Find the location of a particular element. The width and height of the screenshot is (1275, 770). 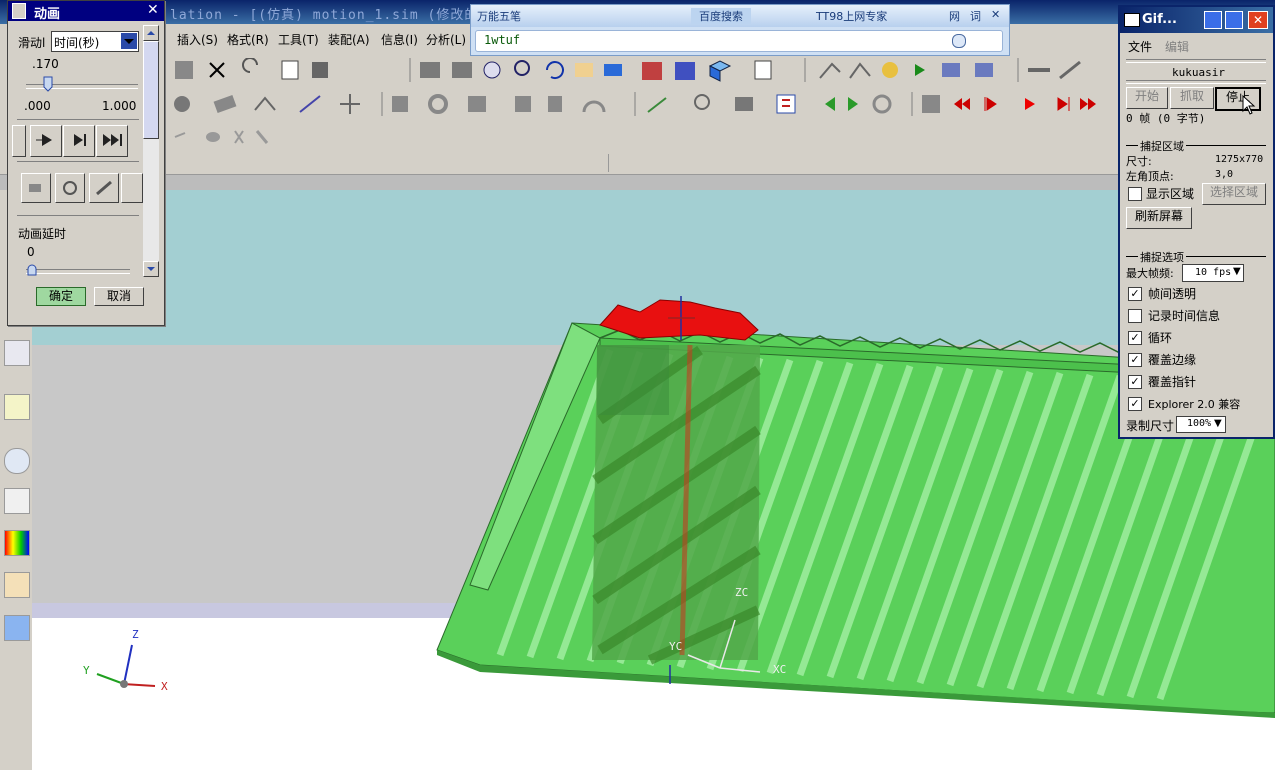

perspective-icon is located at coordinates (613, 70).